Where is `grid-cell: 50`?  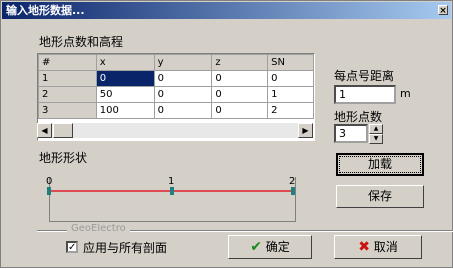
grid-cell: 50 is located at coordinates (125, 94).